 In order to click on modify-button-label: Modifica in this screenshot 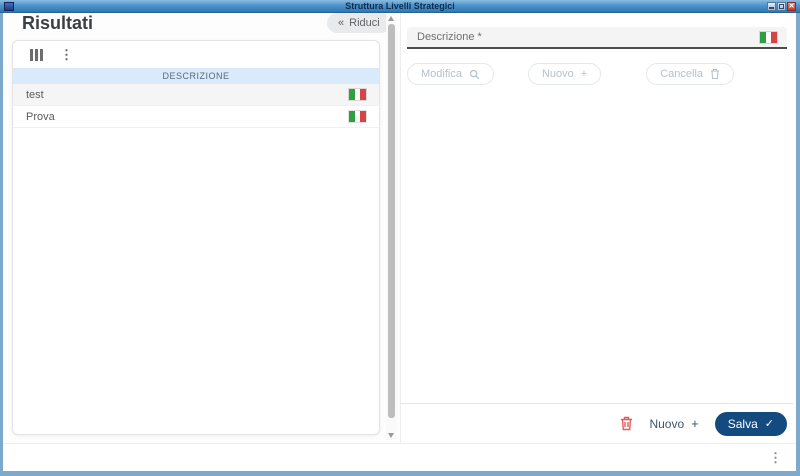, I will do `click(441, 74)`.